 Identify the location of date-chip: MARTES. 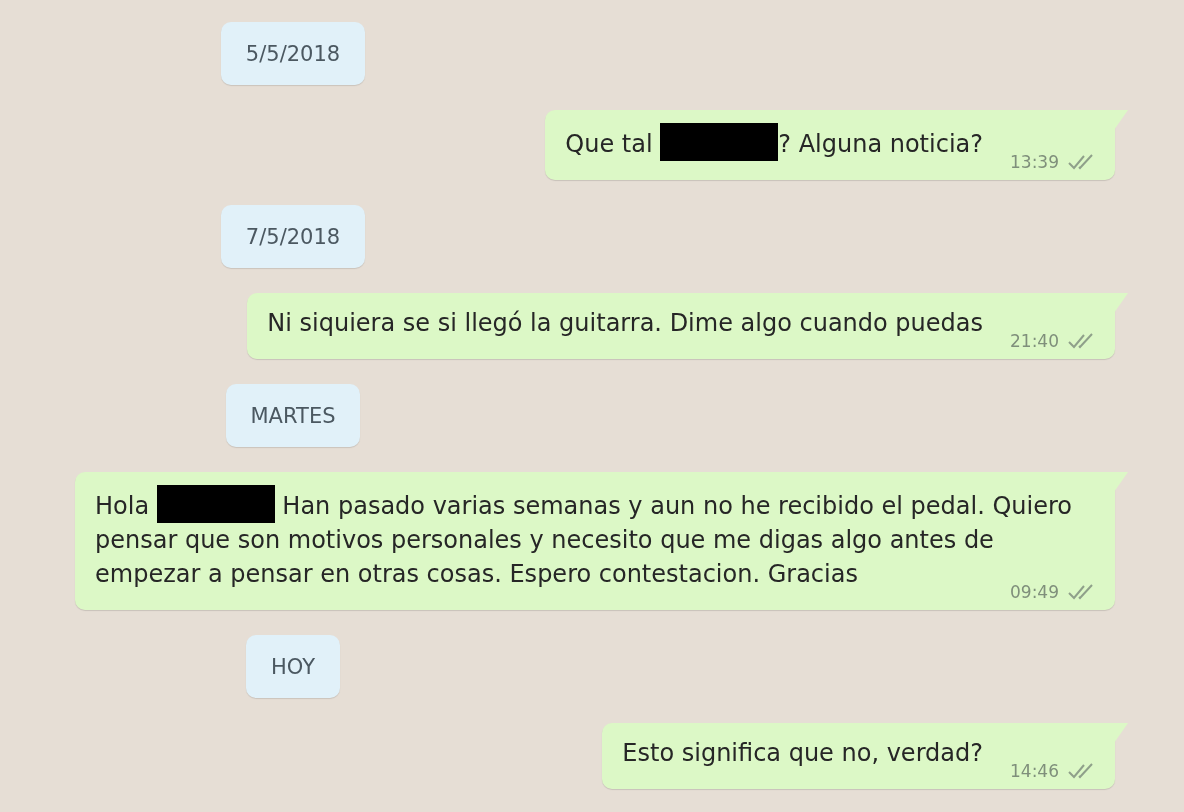
(293, 415).